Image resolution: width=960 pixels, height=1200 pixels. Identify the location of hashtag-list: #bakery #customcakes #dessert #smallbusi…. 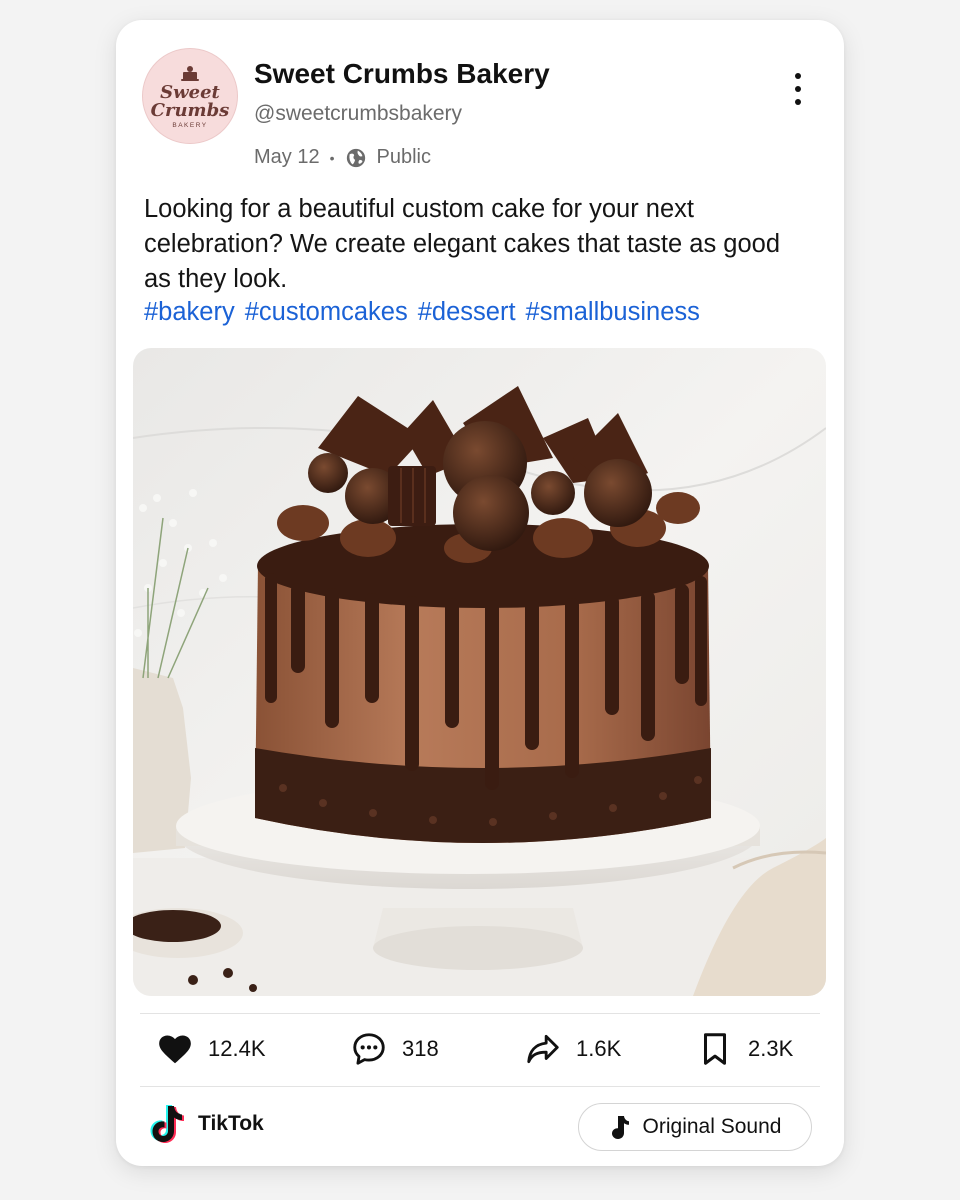
(422, 312).